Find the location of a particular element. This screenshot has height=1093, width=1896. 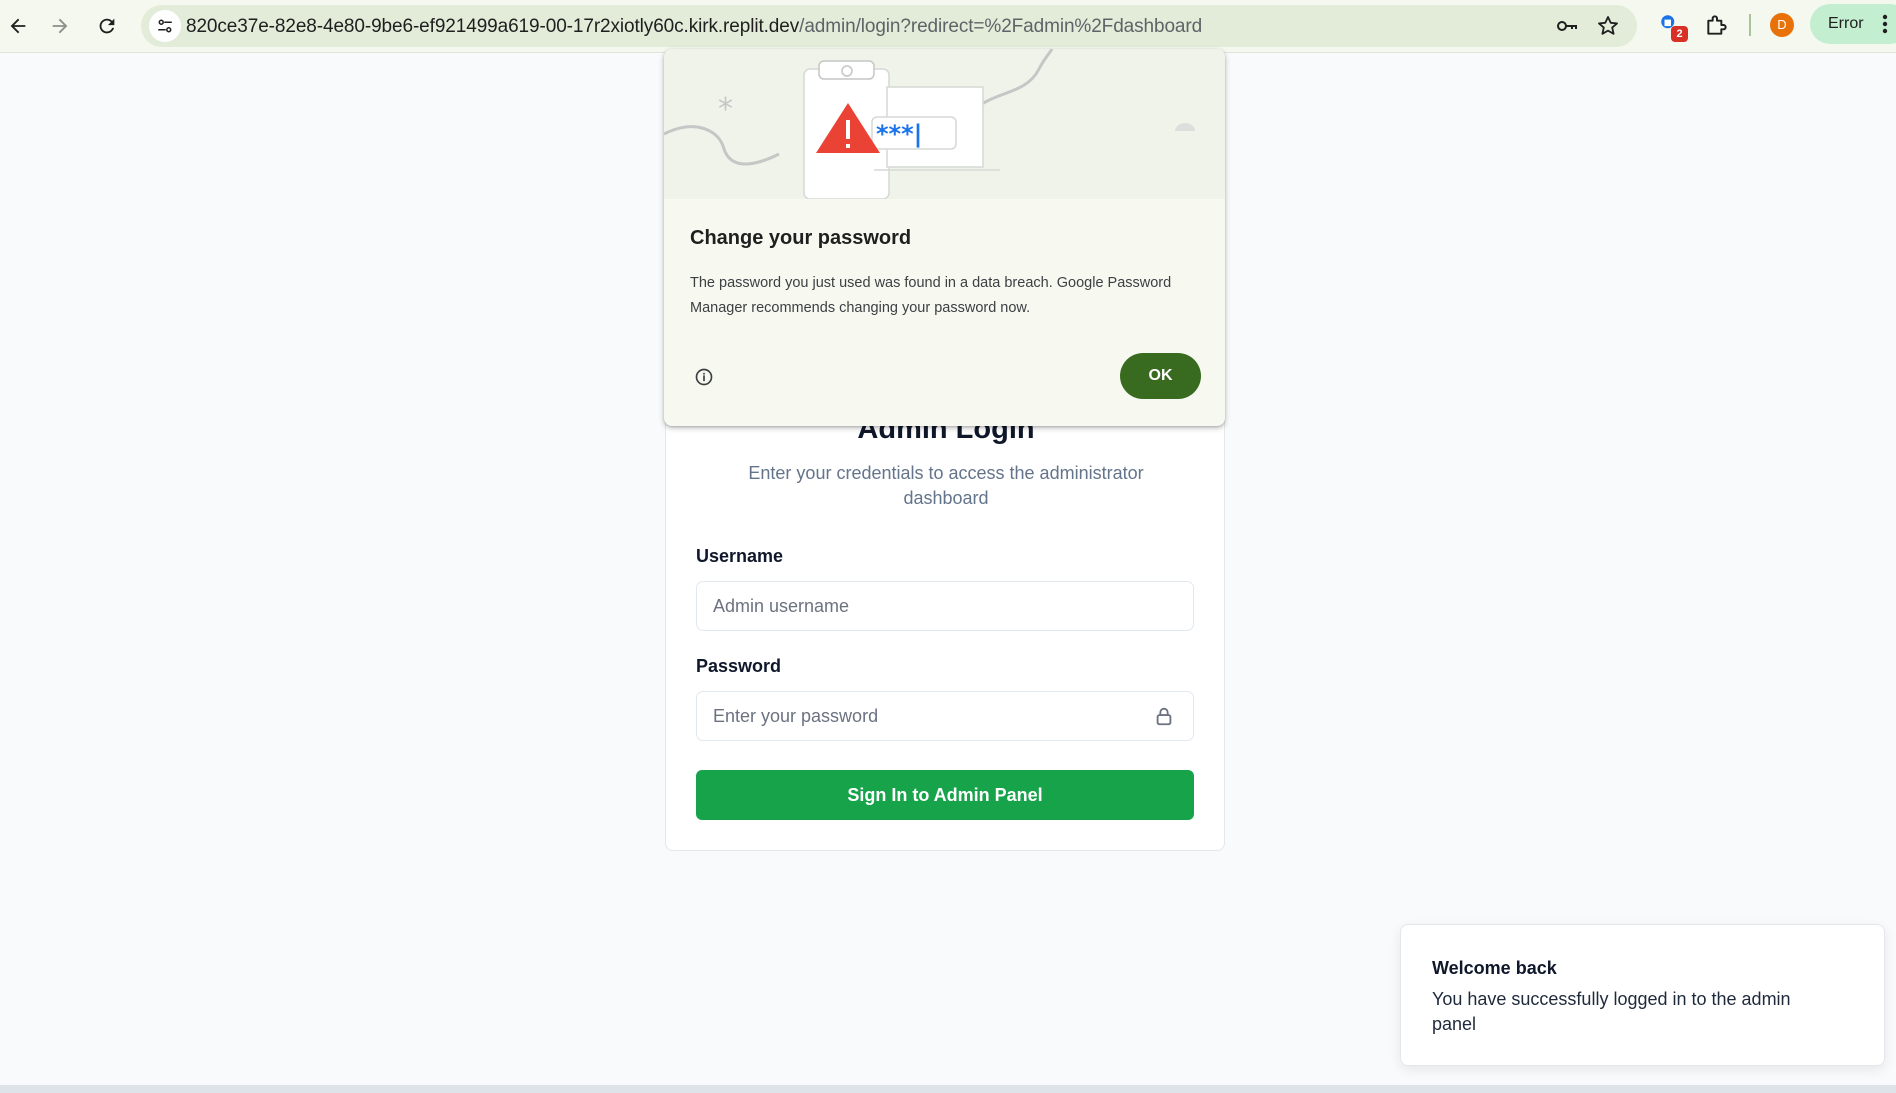

reload-icon is located at coordinates (107, 26).